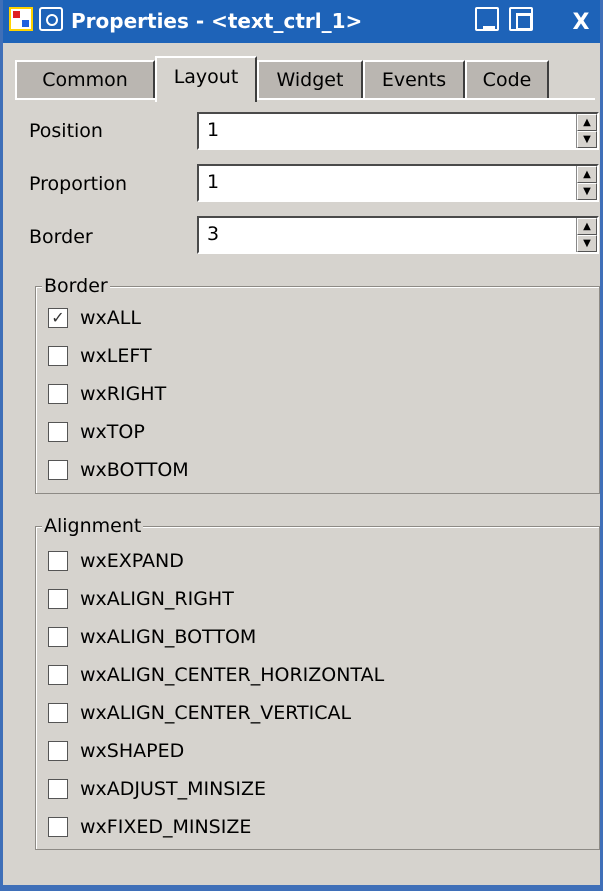  Describe the element at coordinates (216, 713) in the screenshot. I see `checkbox-label: wxALIGN_CENTER_VERTICAL` at that location.